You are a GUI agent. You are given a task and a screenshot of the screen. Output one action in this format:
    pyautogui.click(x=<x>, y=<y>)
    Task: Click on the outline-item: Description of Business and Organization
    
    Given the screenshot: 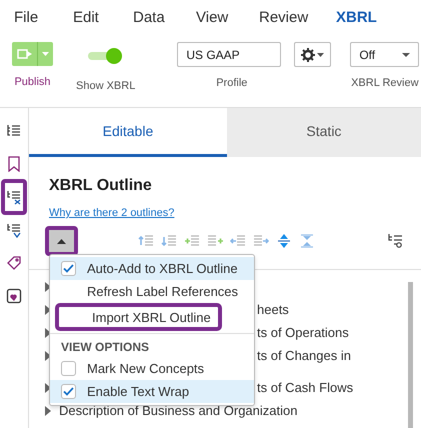 What is the action you would take?
    pyautogui.click(x=178, y=410)
    